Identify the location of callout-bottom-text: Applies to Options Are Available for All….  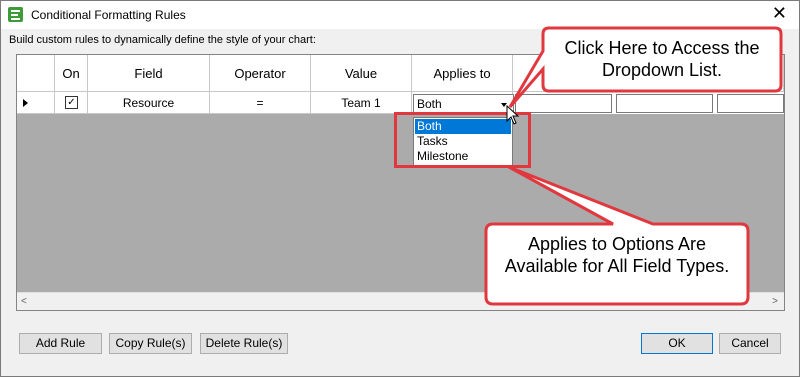
(617, 255).